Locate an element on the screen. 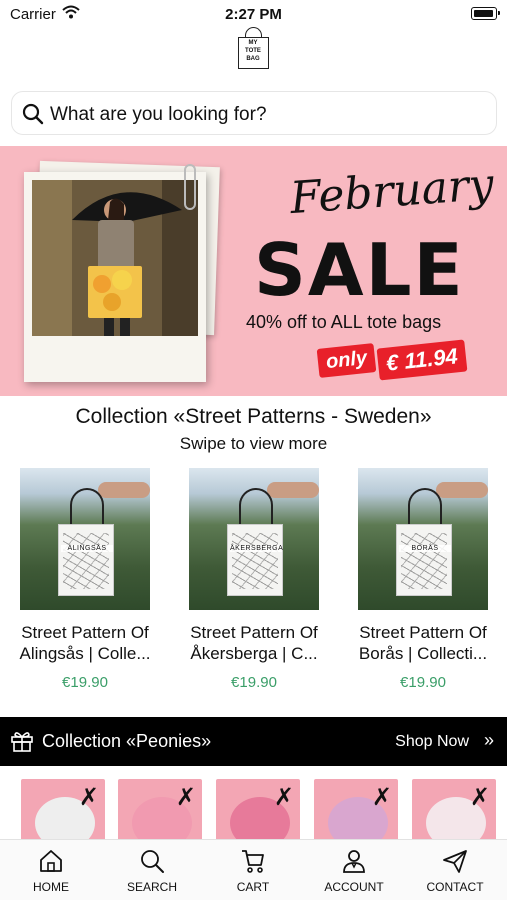 The height and width of the screenshot is (900, 507). product-image: BORÅS is located at coordinates (423, 539).